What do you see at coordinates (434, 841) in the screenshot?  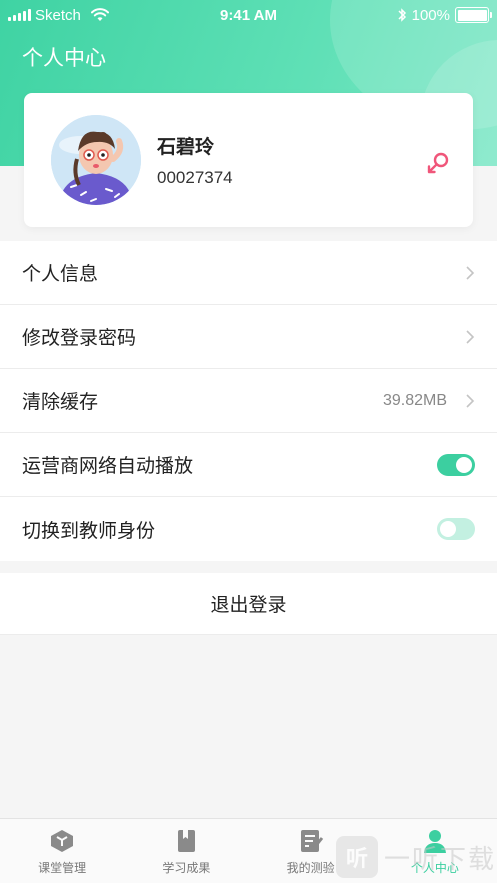 I see `user-icon` at bounding box center [434, 841].